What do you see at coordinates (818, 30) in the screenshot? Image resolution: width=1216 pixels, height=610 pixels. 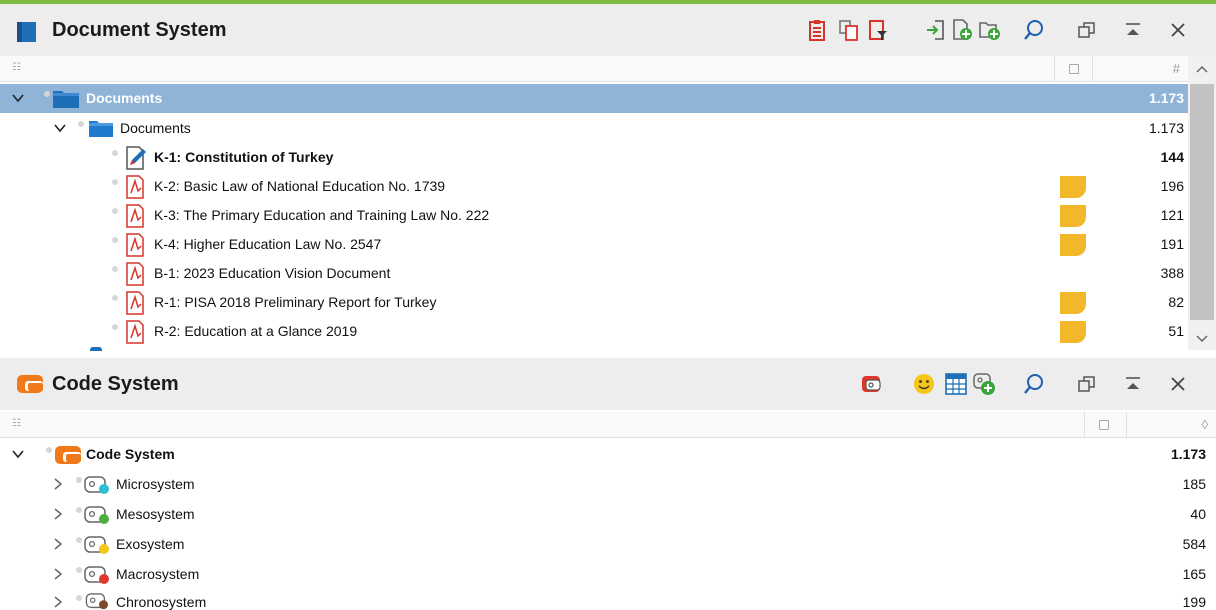 I see `clipboard-icon` at bounding box center [818, 30].